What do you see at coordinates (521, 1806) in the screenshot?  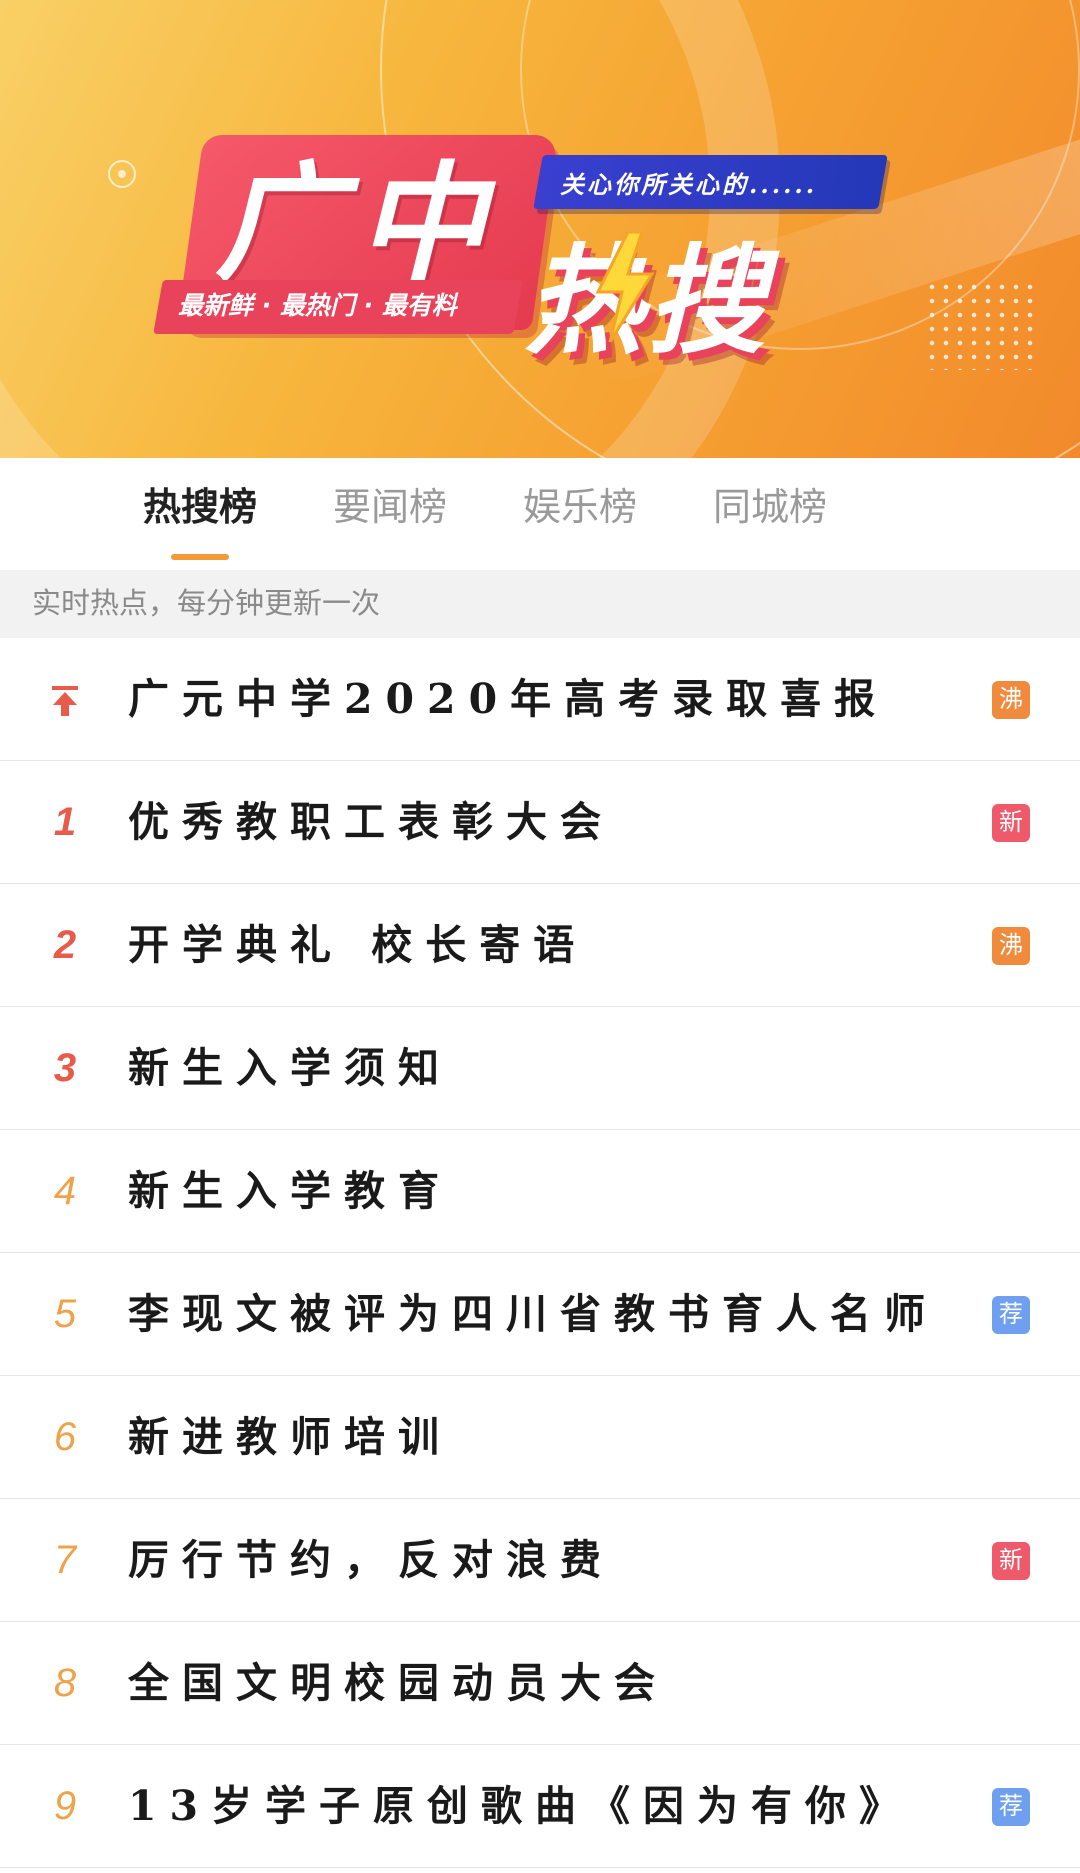 I see `item-title: 13岁学子原创歌曲《因为有你》` at bounding box center [521, 1806].